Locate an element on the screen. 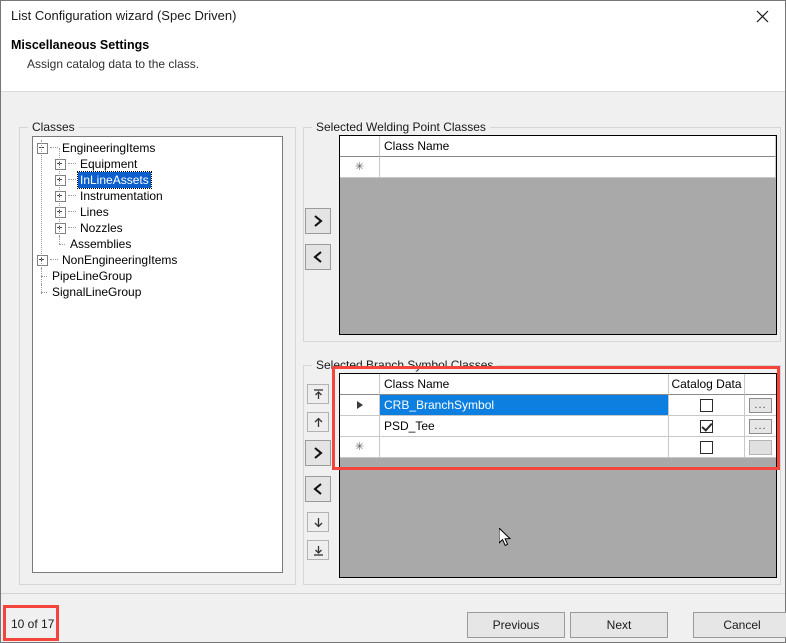 The height and width of the screenshot is (643, 786). footer-divider is located at coordinates (393, 593).